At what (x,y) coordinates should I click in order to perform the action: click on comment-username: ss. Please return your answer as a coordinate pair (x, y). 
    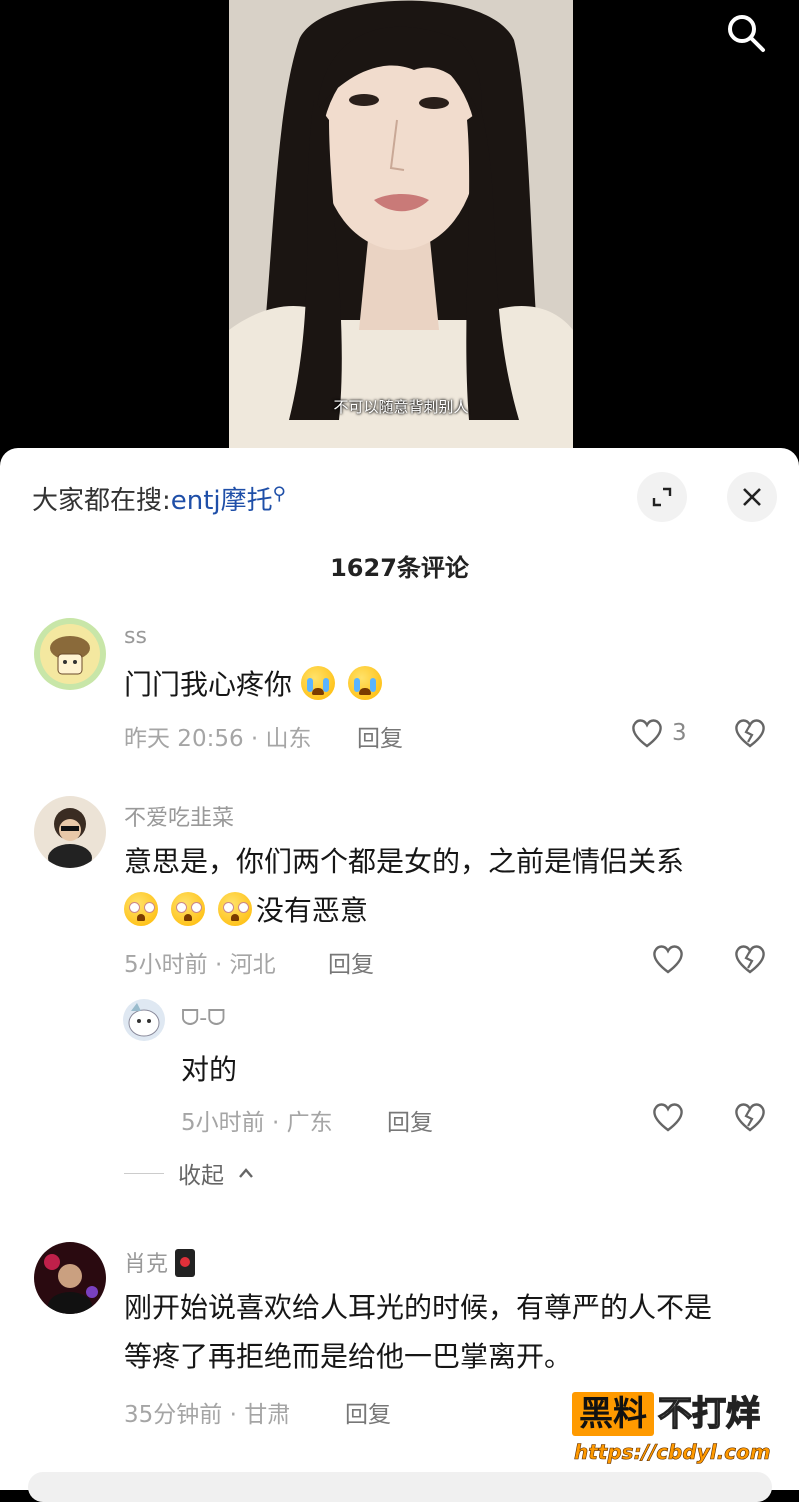
    Looking at the image, I should click on (135, 636).